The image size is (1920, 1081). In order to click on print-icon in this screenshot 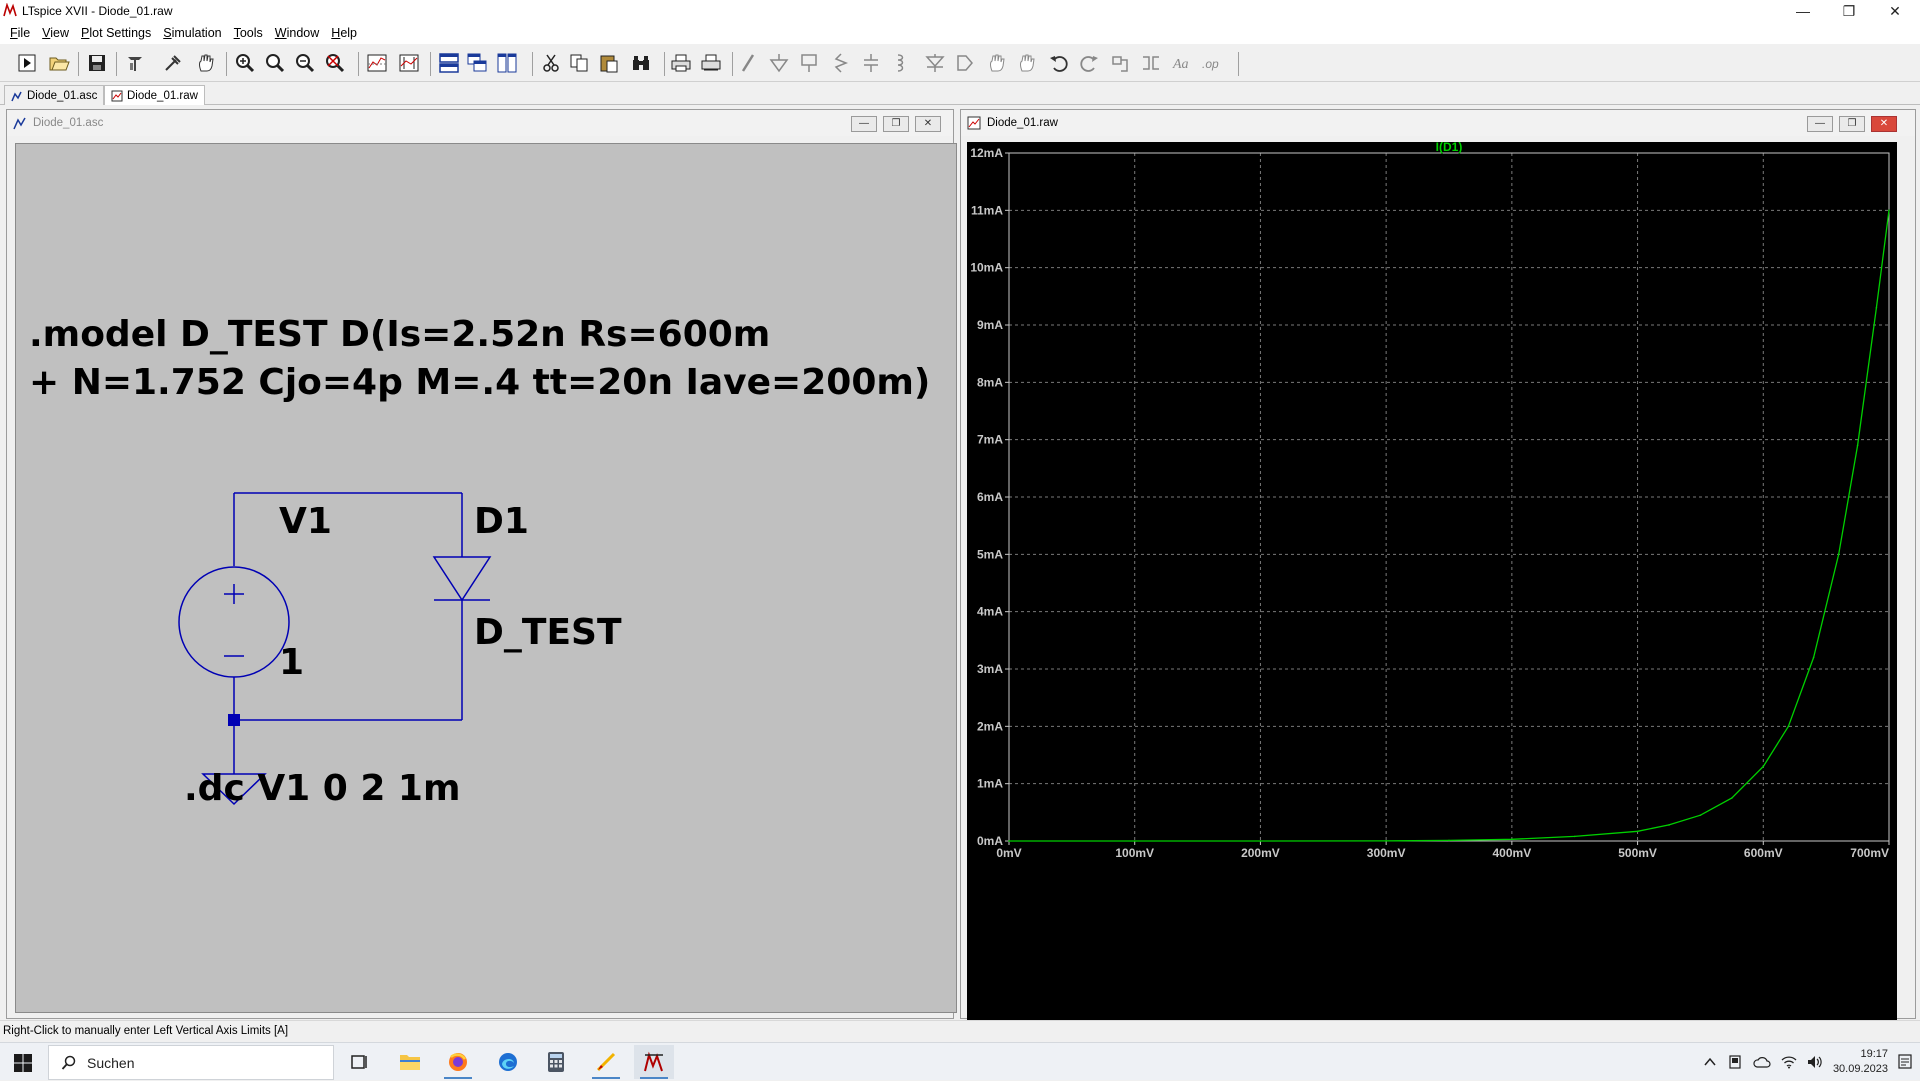, I will do `click(681, 63)`.